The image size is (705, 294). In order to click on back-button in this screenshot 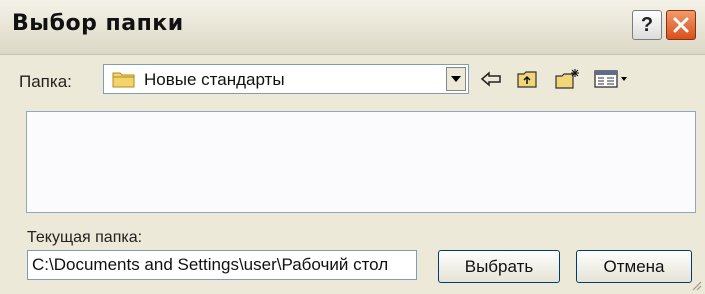, I will do `click(491, 79)`.